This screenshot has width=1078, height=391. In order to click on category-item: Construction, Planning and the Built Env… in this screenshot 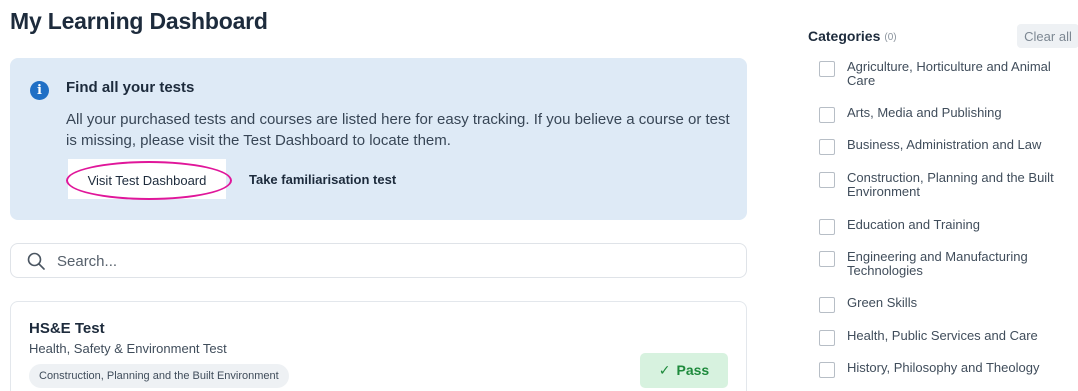, I will do `click(948, 185)`.